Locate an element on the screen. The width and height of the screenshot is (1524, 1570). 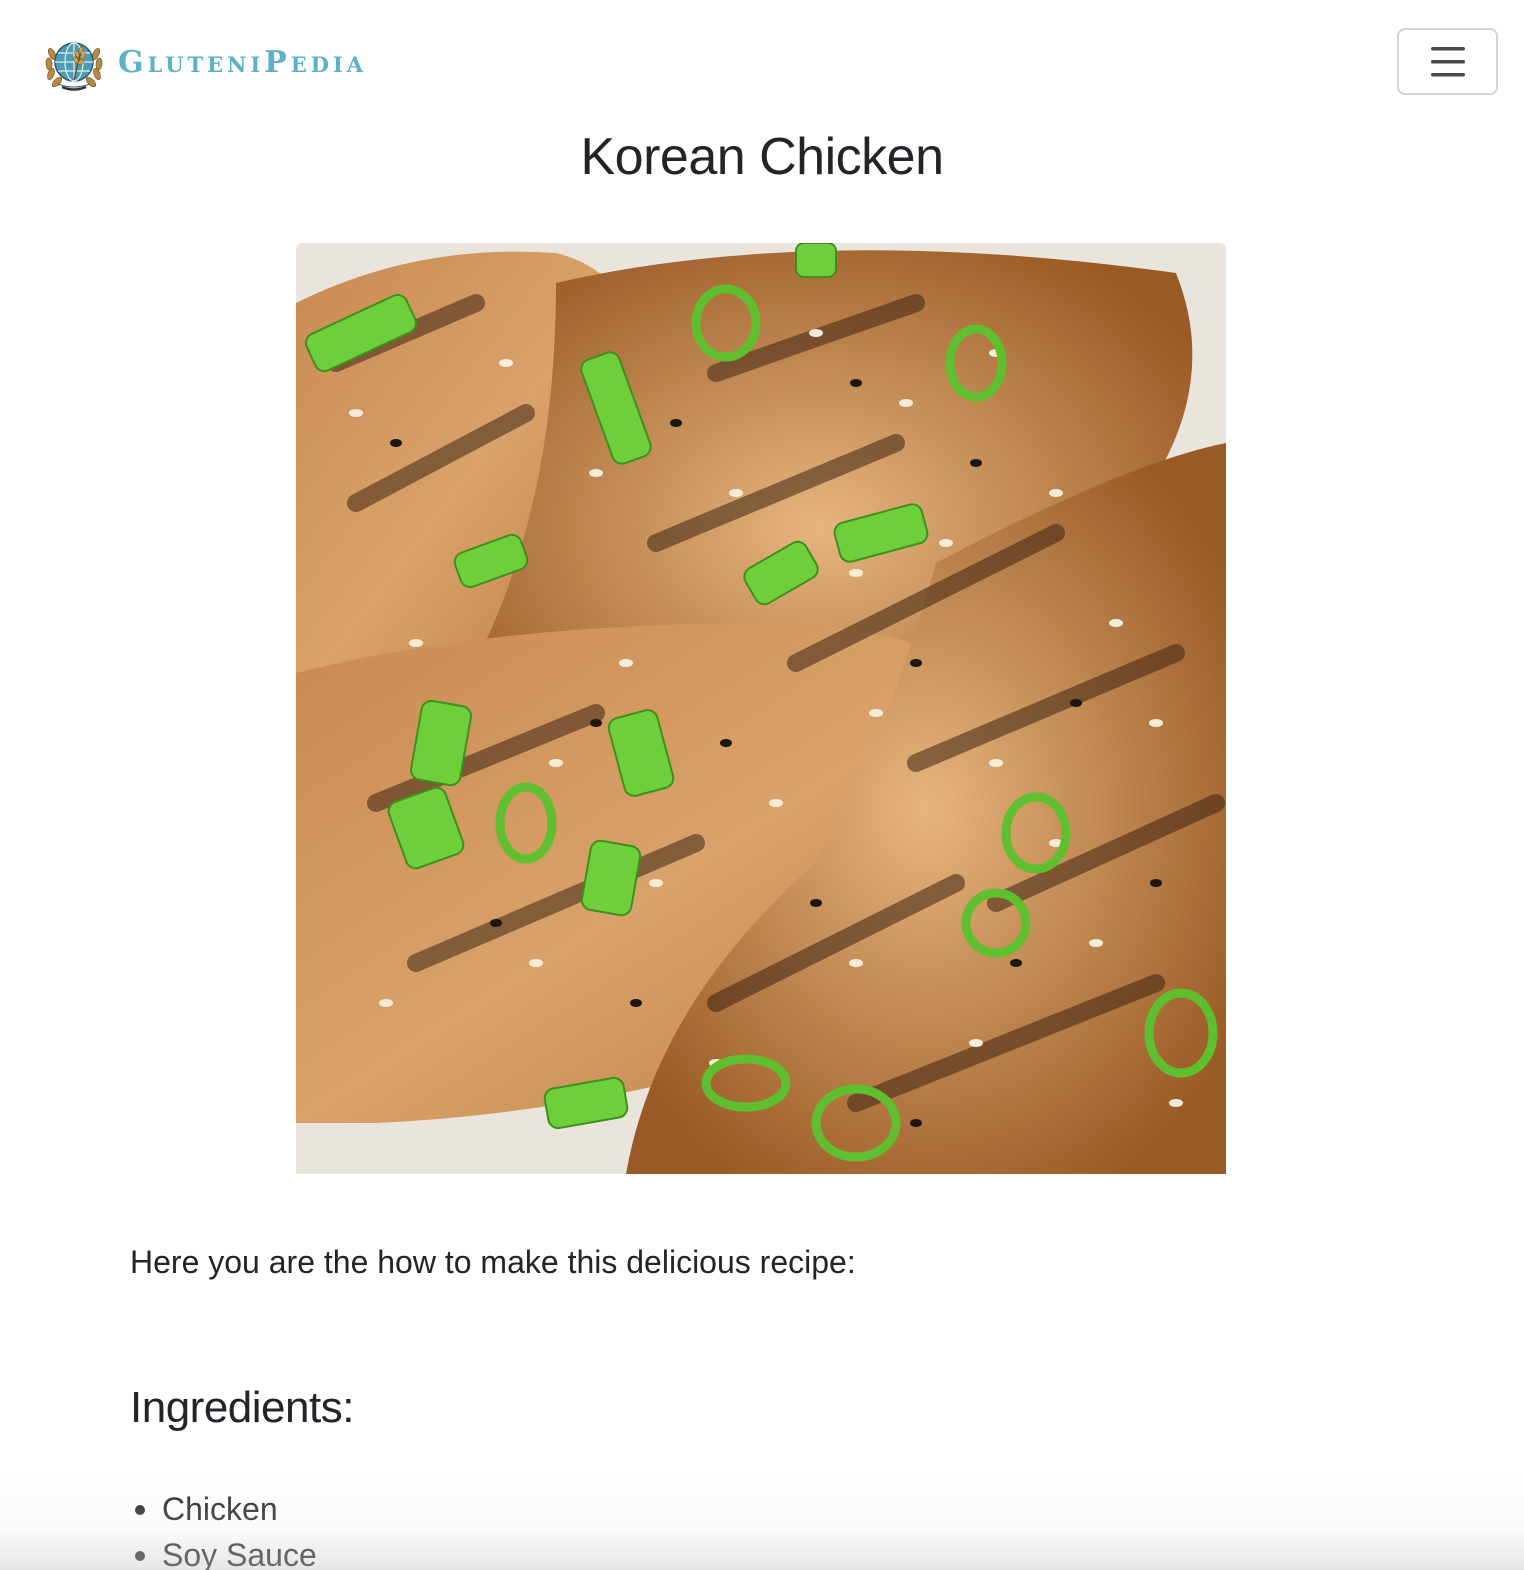
recipe-title: Korean Chicken is located at coordinates (762, 157).